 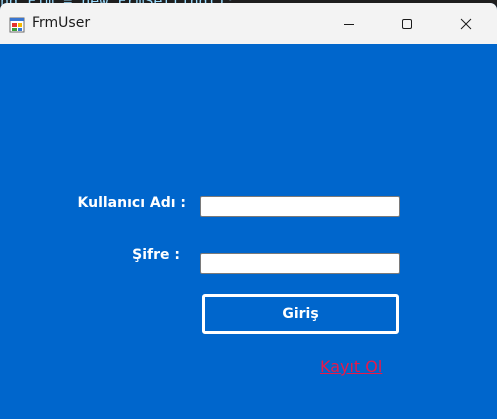 I want to click on maximize-icon, so click(x=407, y=23).